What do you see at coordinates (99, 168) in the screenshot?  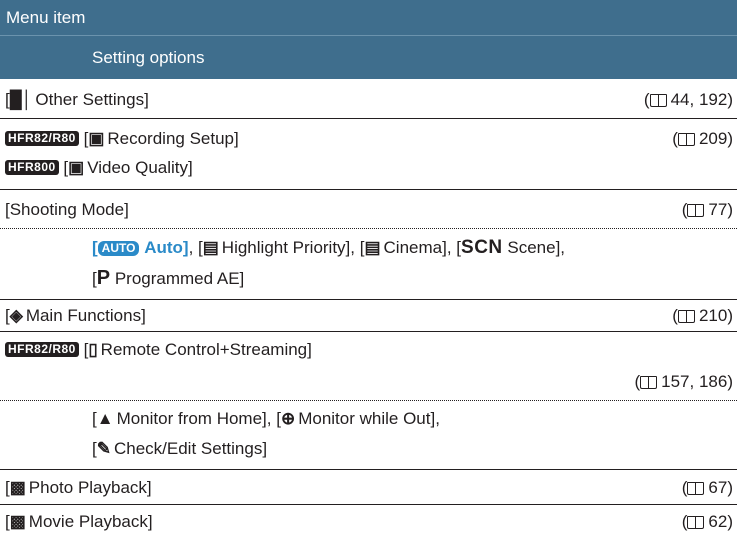 I see `menu-item-video-quality: HFR800 [▣ Video Quality]` at bounding box center [99, 168].